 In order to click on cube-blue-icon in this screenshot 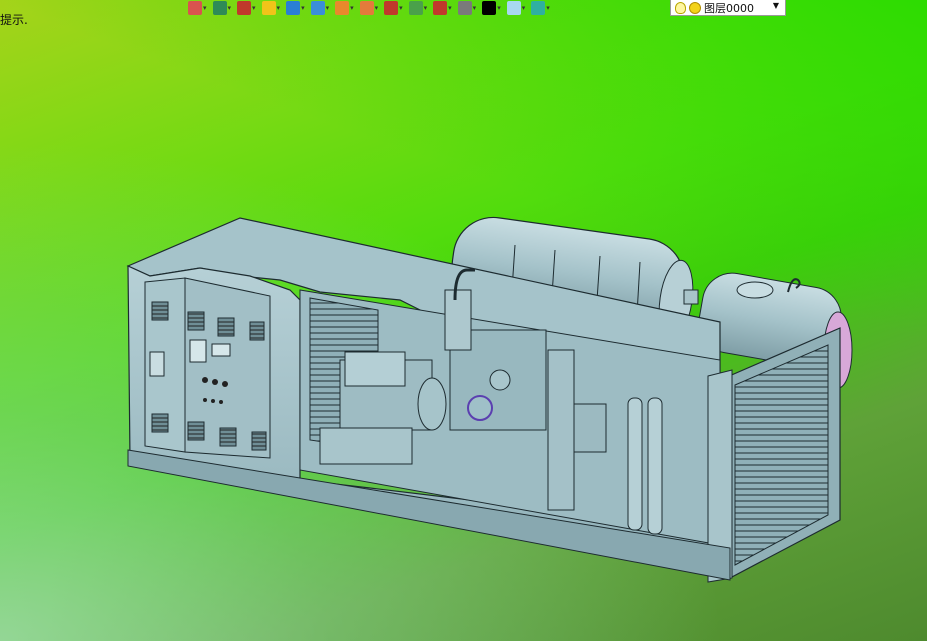, I will do `click(293, 8)`.